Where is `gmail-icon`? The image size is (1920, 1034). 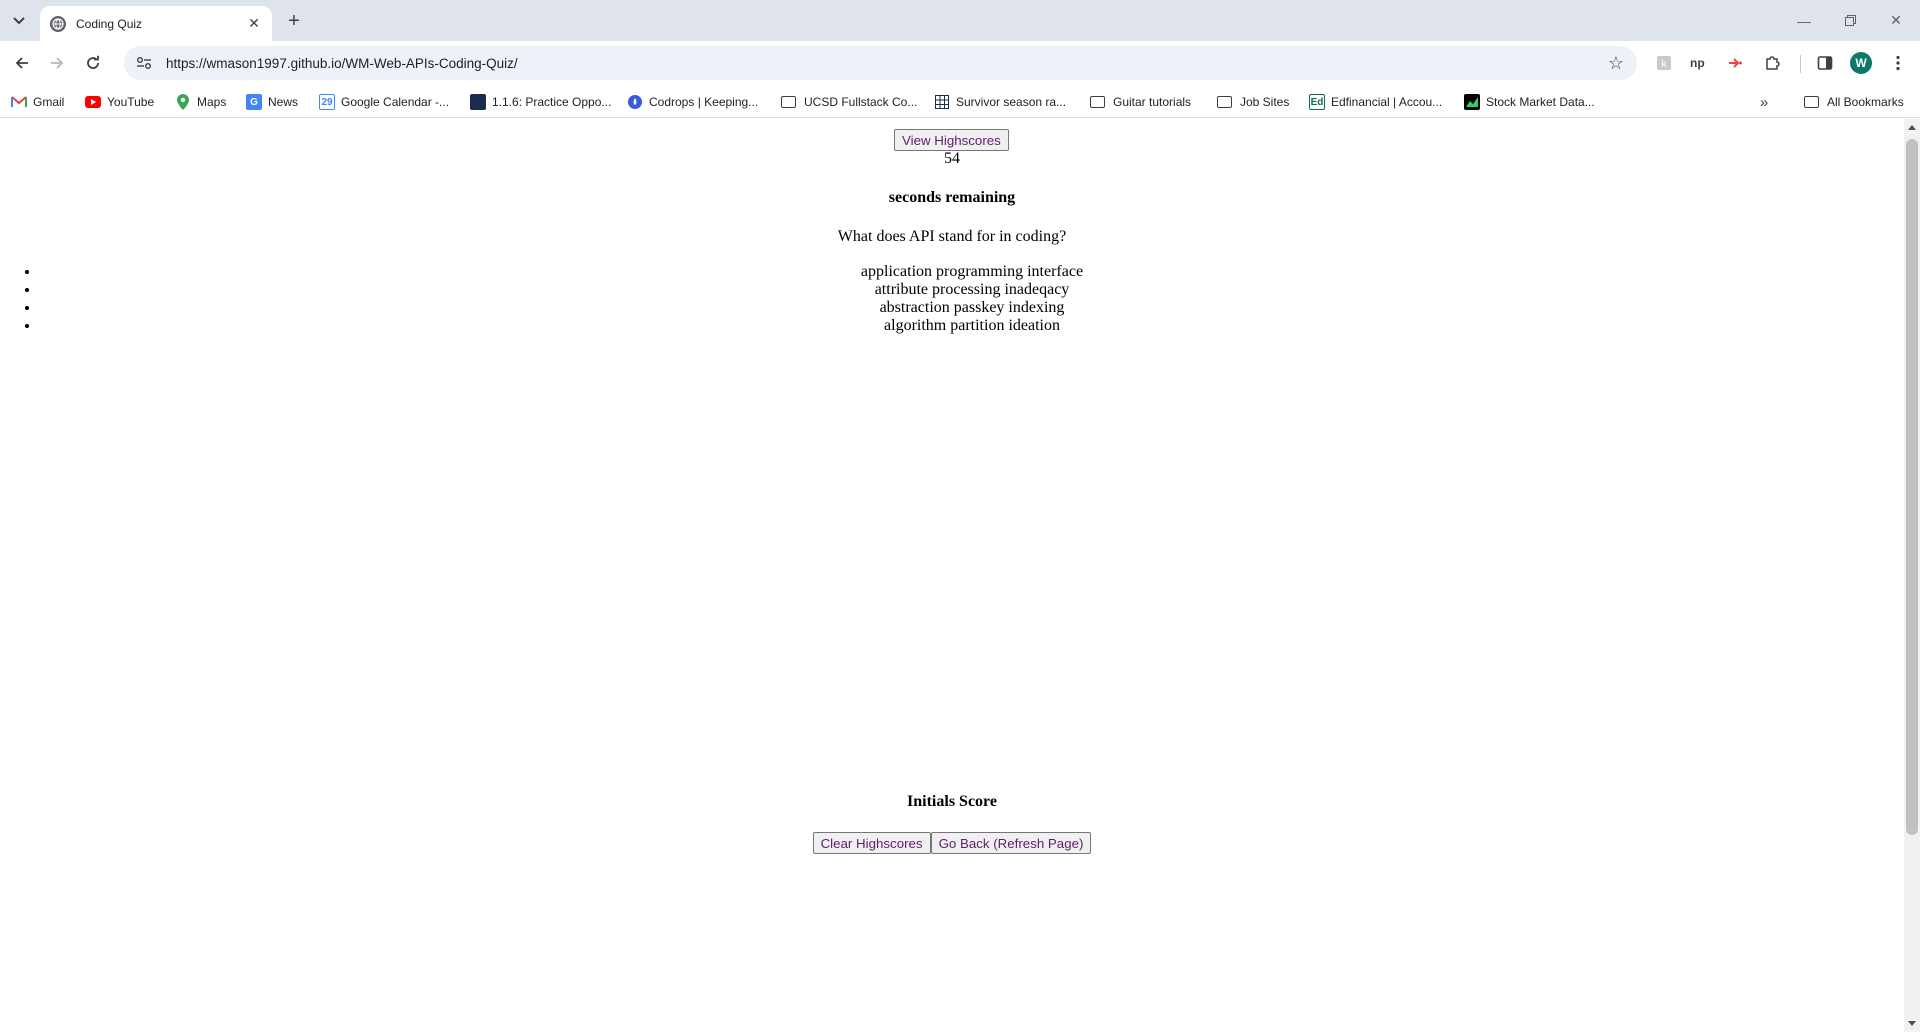
gmail-icon is located at coordinates (19, 102).